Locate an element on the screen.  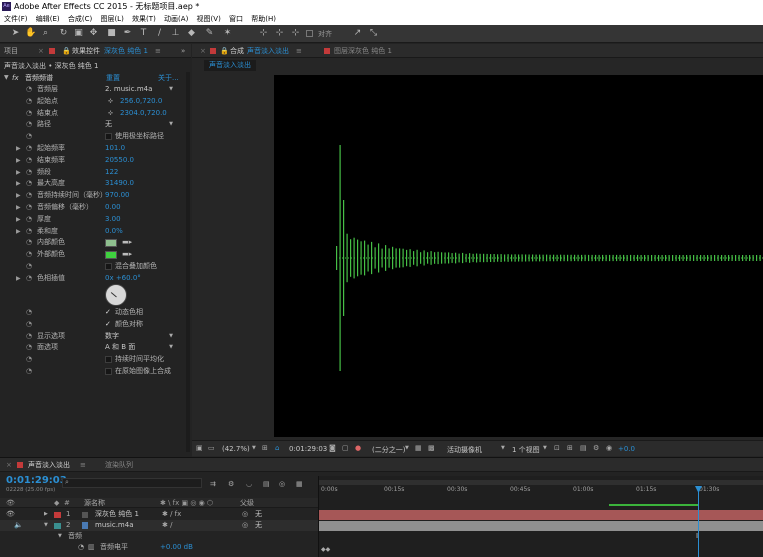
effect-property-row: ◔ 持续时间平均化 is located at coordinates (93, 360).